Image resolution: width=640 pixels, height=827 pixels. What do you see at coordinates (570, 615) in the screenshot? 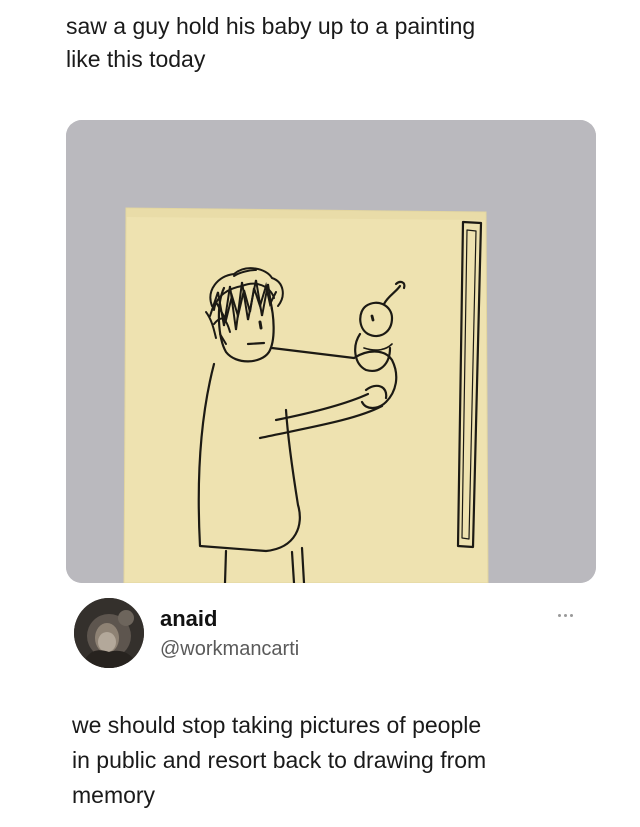
I see `more-horizontal-icon` at bounding box center [570, 615].